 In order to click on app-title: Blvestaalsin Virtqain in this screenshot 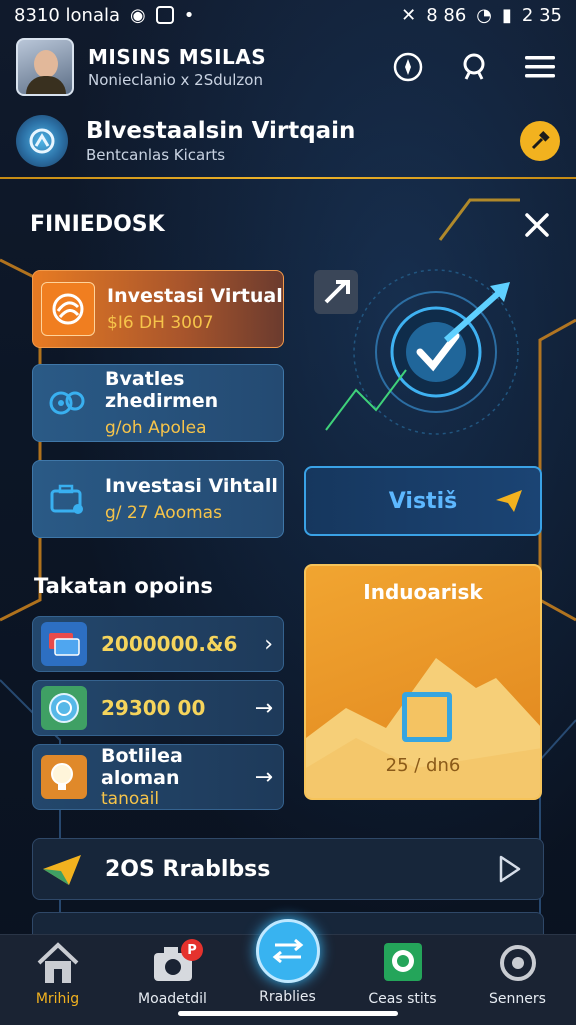, I will do `click(221, 131)`.